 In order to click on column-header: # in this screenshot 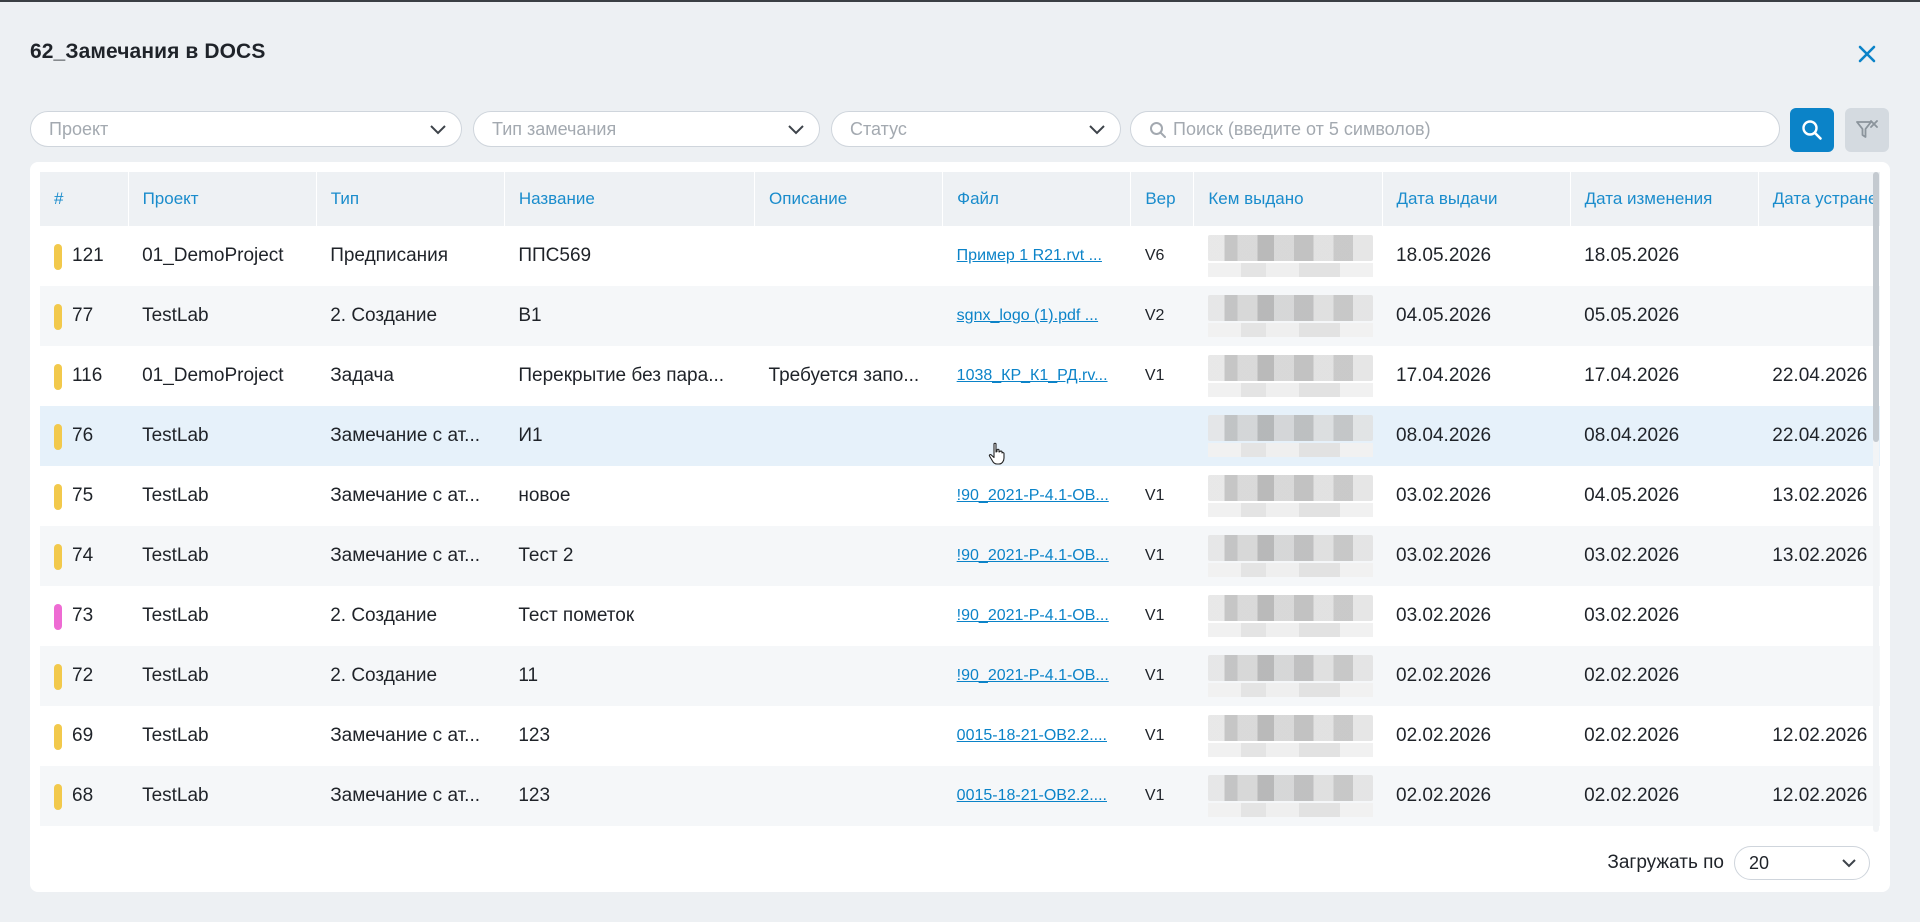, I will do `click(84, 199)`.